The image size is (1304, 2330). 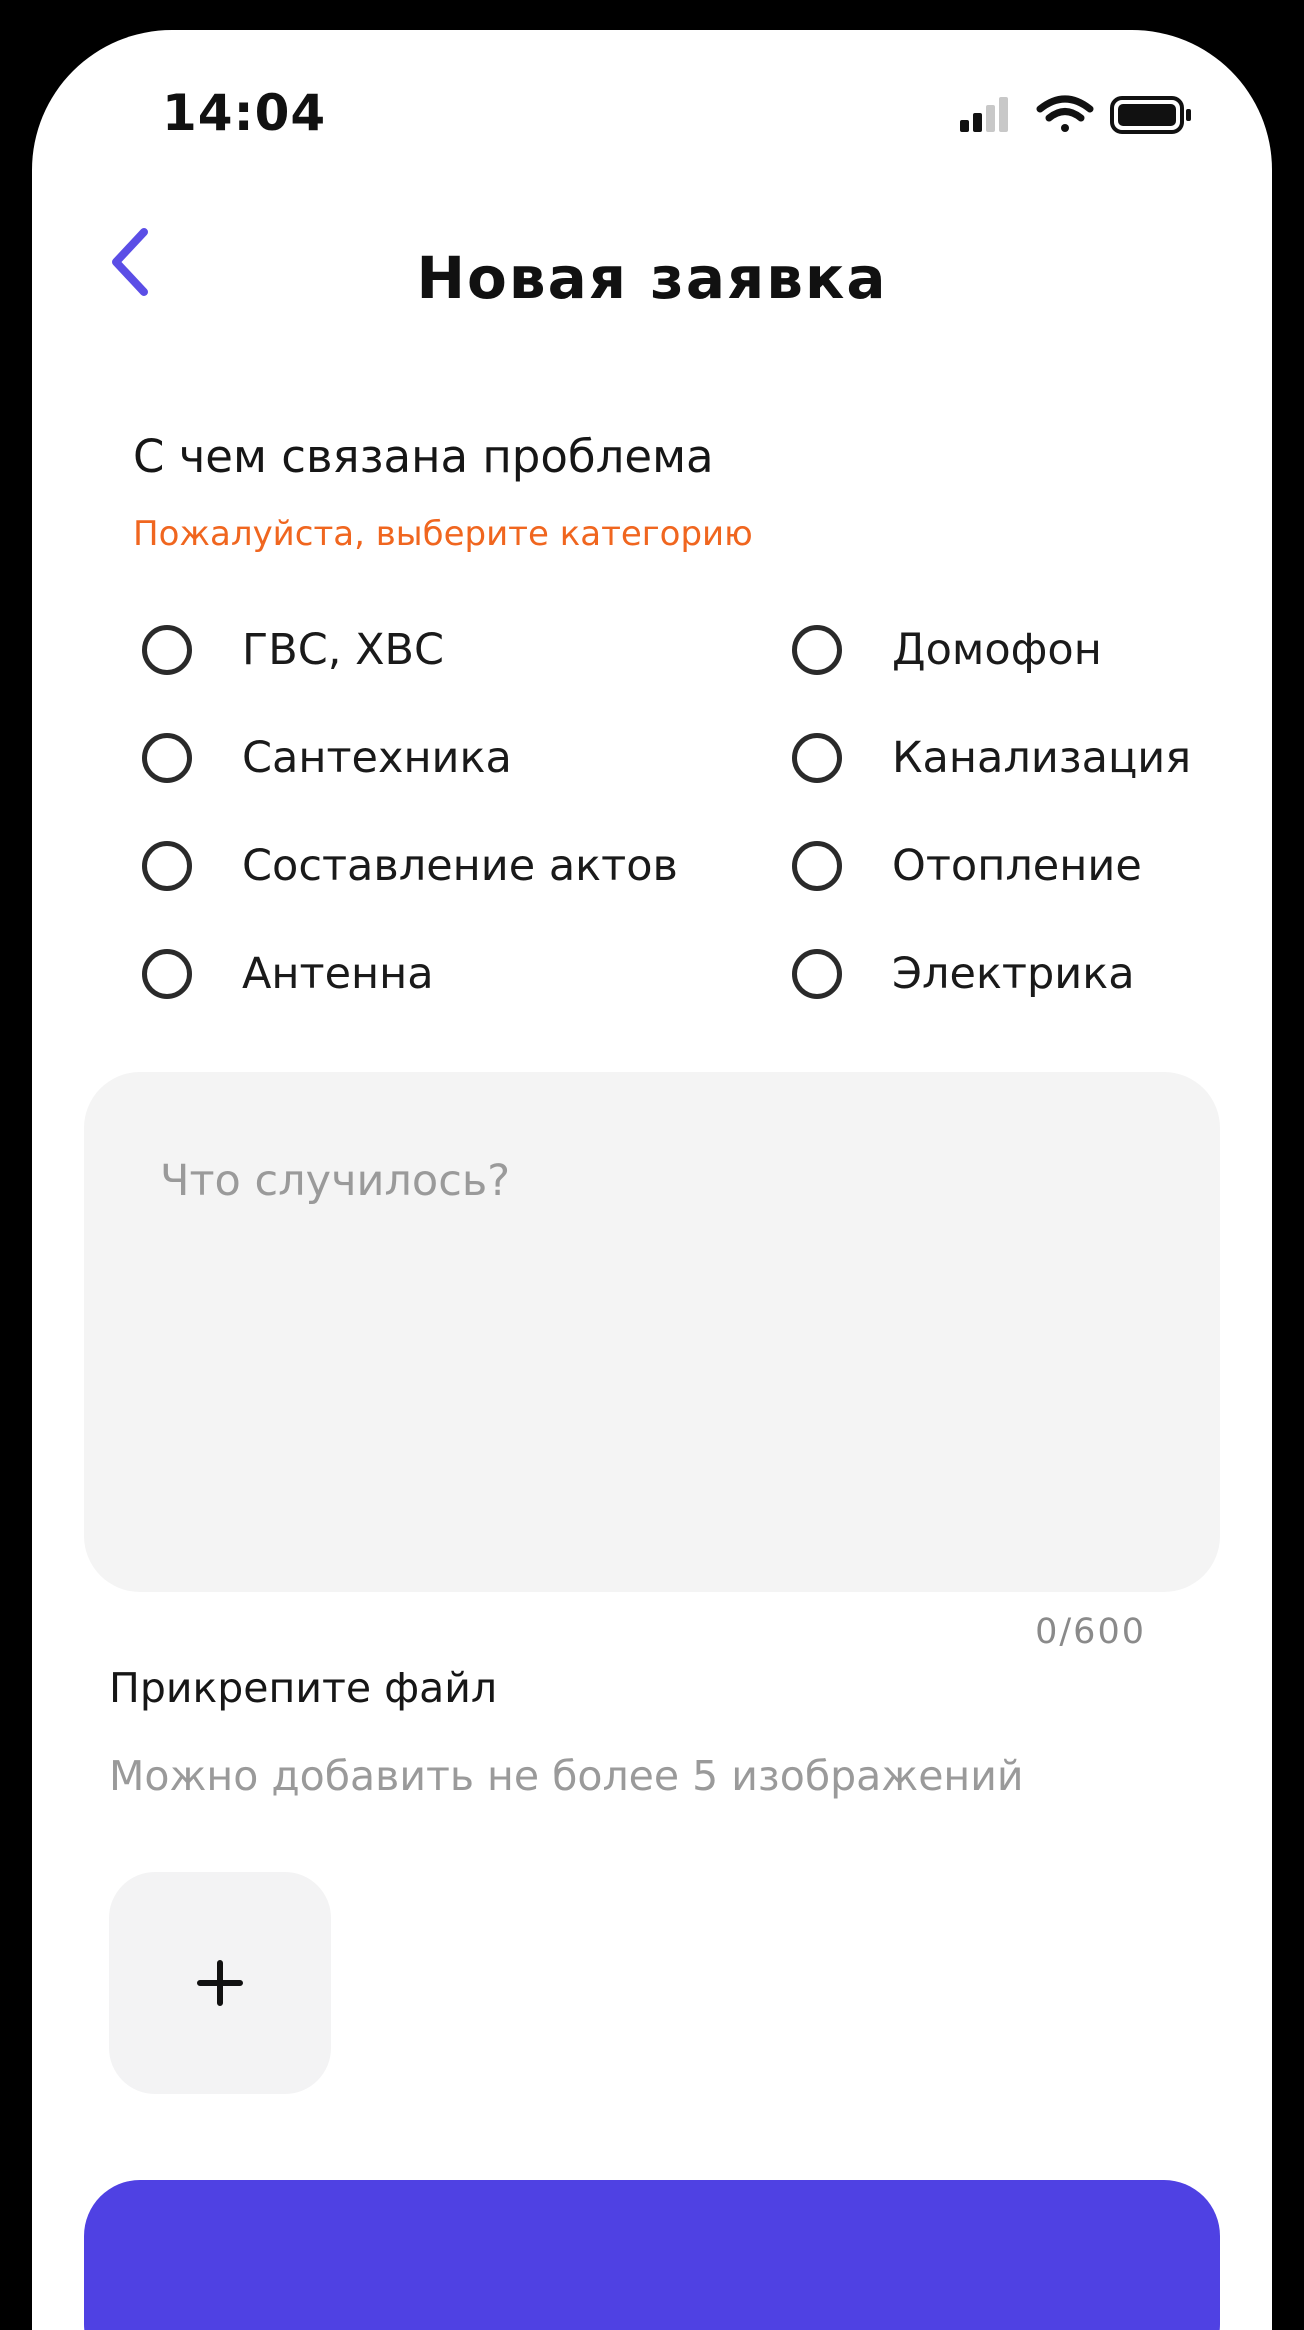 I want to click on description-placeholder: Что случилось?, so click(x=335, y=1181).